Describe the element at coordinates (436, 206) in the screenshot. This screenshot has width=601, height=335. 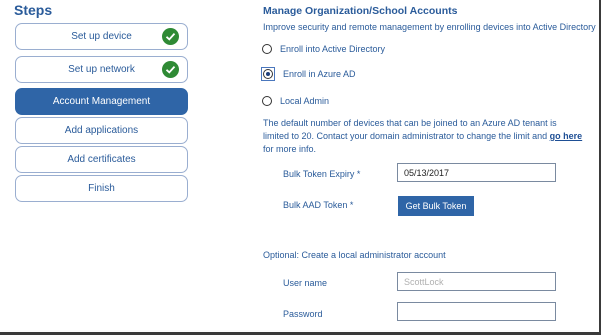
I see `get-bulk-token-button: Get Bulk Token` at that location.